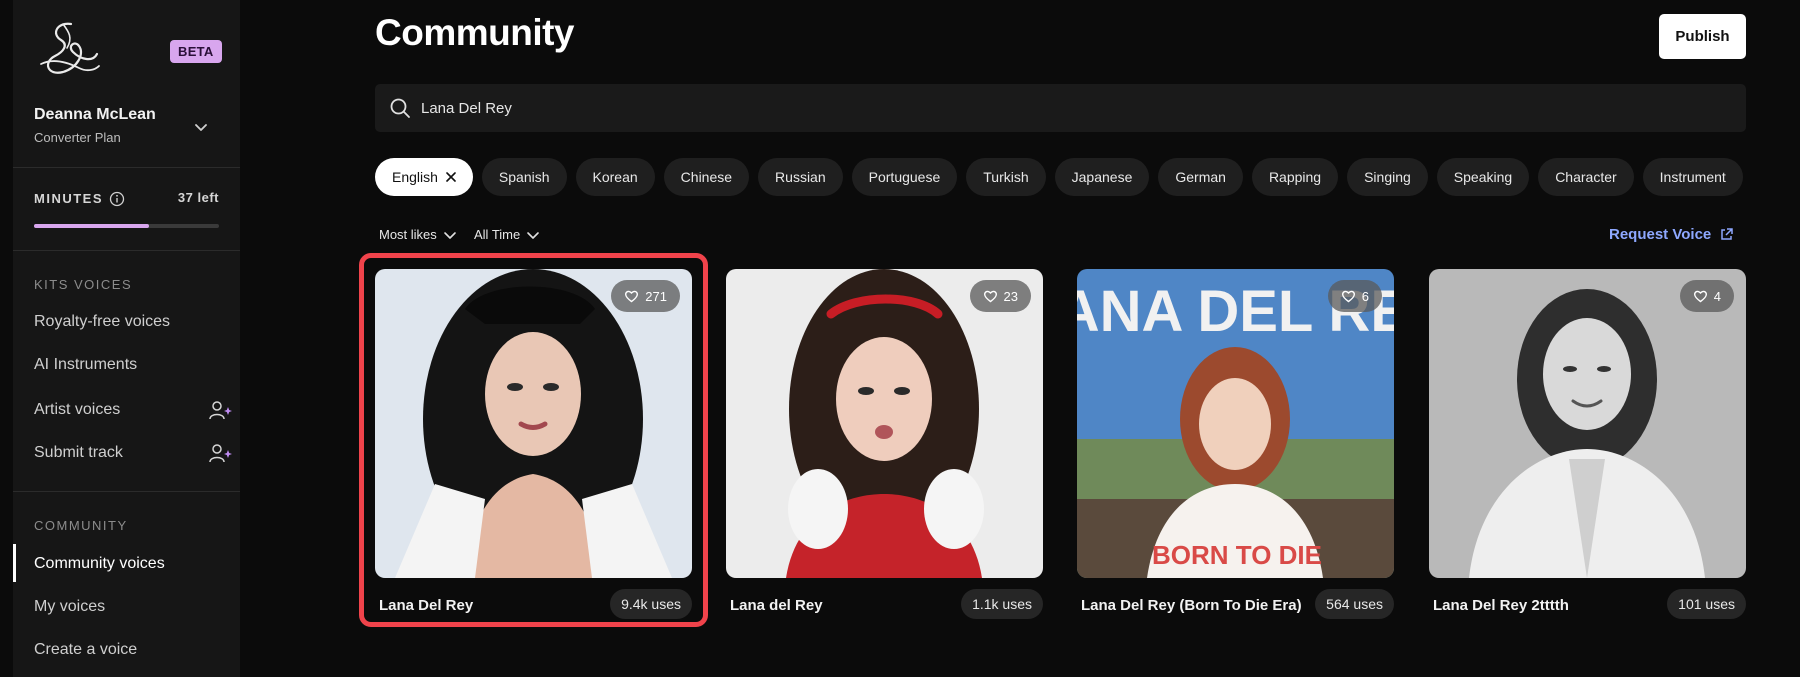 This screenshot has height=677, width=1800. I want to click on filter-chip-russian: Russian, so click(800, 177).